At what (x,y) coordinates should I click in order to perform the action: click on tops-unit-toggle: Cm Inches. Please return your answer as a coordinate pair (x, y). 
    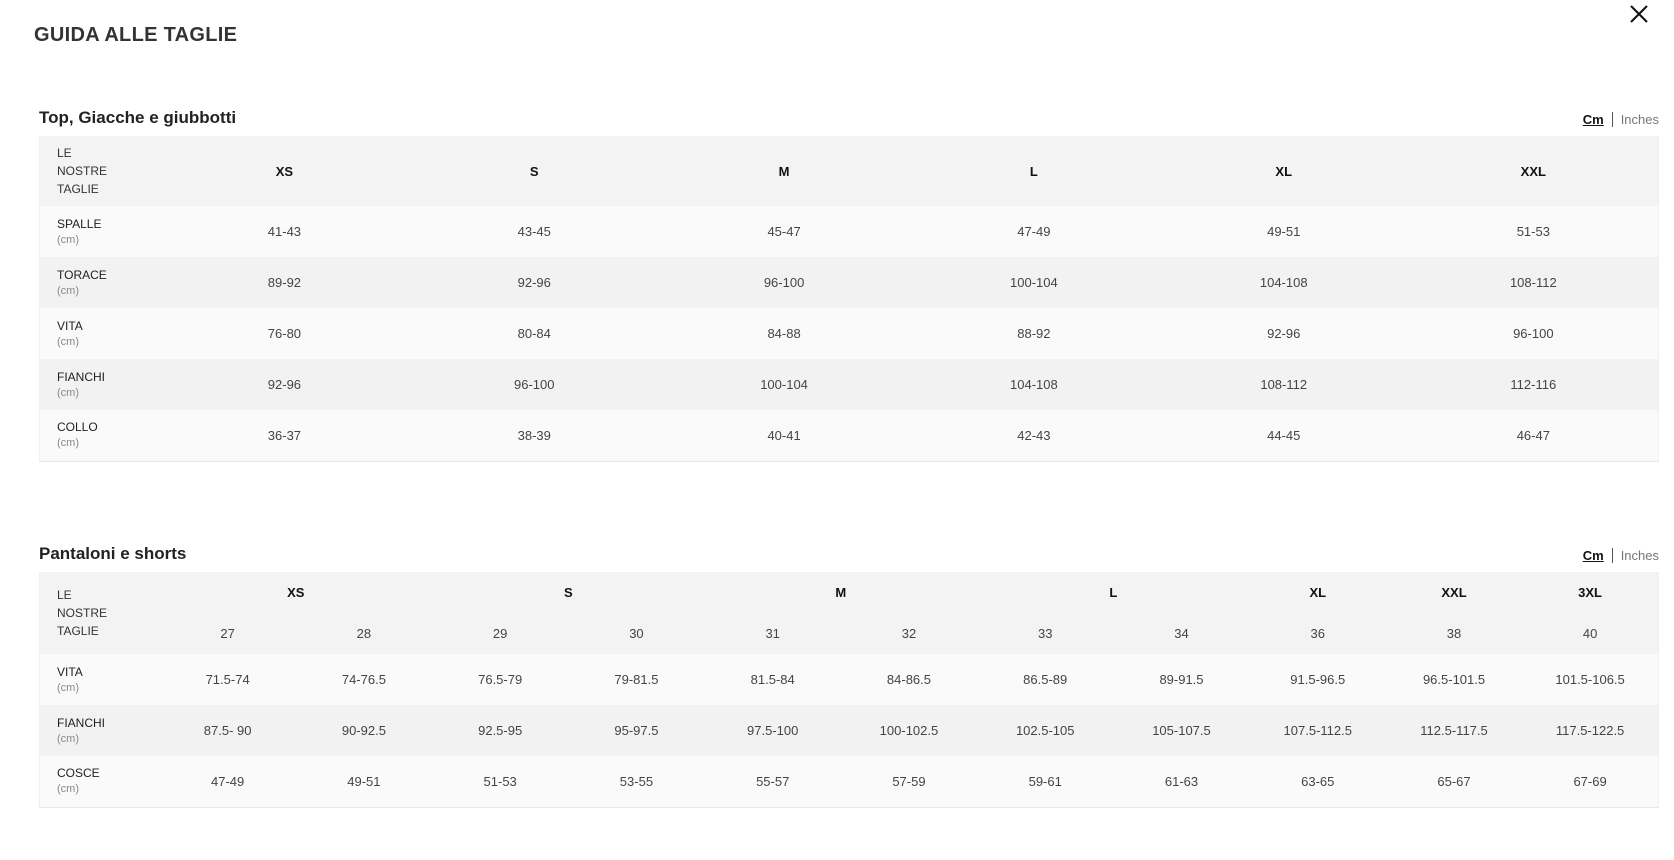
    Looking at the image, I should click on (1621, 119).